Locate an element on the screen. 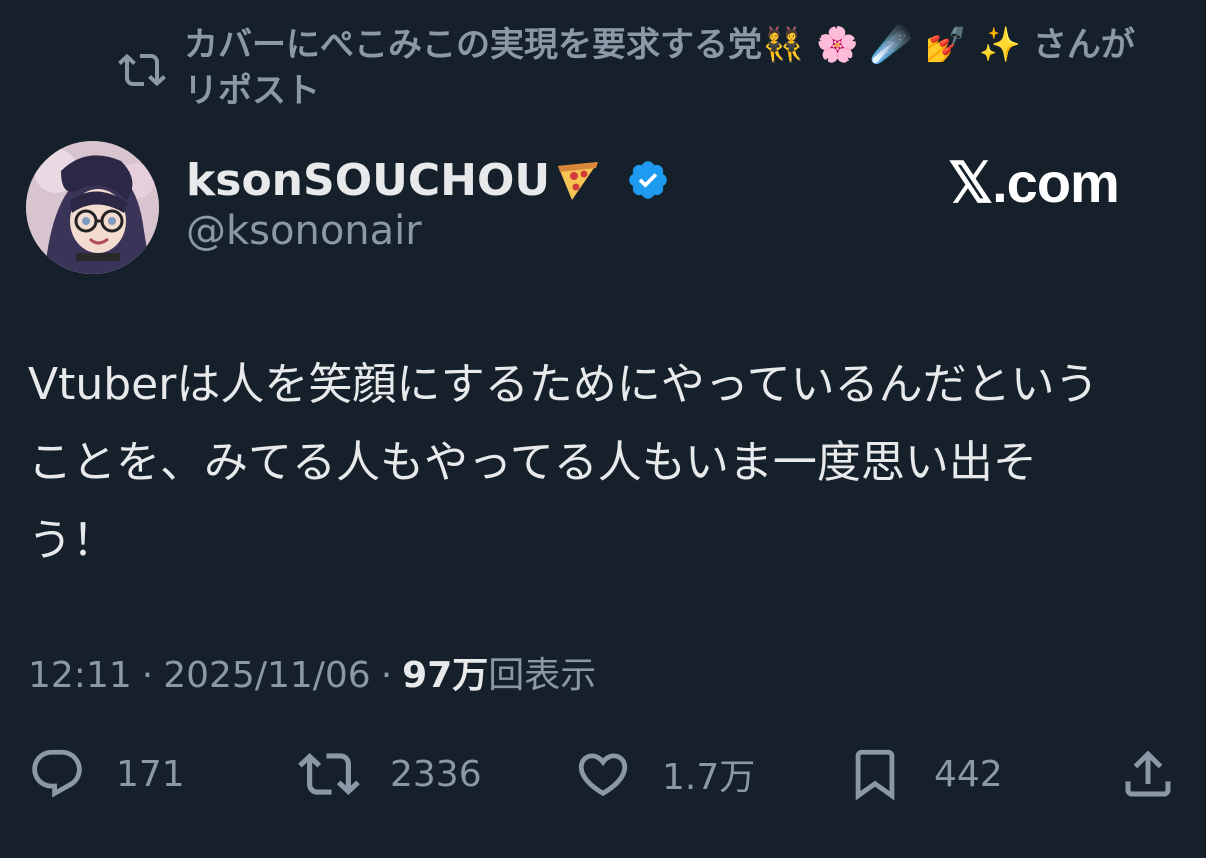 This screenshot has width=1206, height=858. like-button: 1.7万 is located at coordinates (664, 774).